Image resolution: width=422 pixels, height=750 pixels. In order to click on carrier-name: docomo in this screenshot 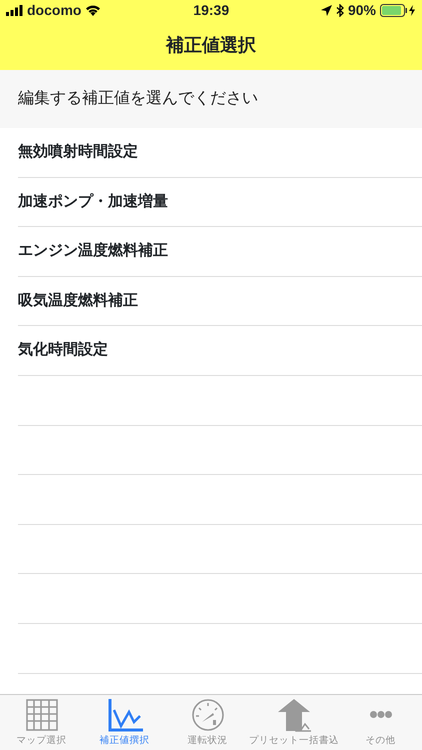, I will do `click(54, 10)`.